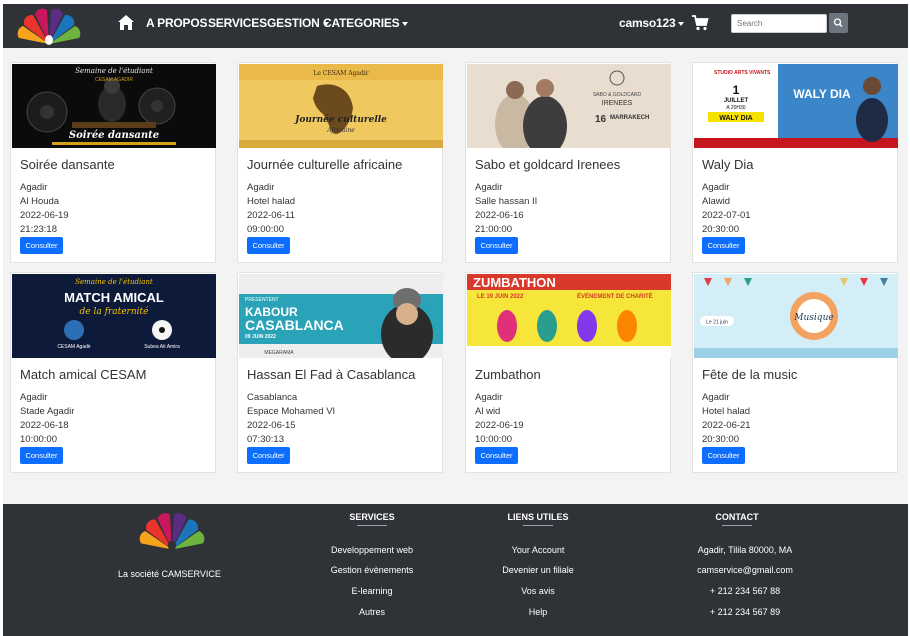 The image size is (910, 636). What do you see at coordinates (493, 439) in the screenshot?
I see `event-time: 10:00:00` at bounding box center [493, 439].